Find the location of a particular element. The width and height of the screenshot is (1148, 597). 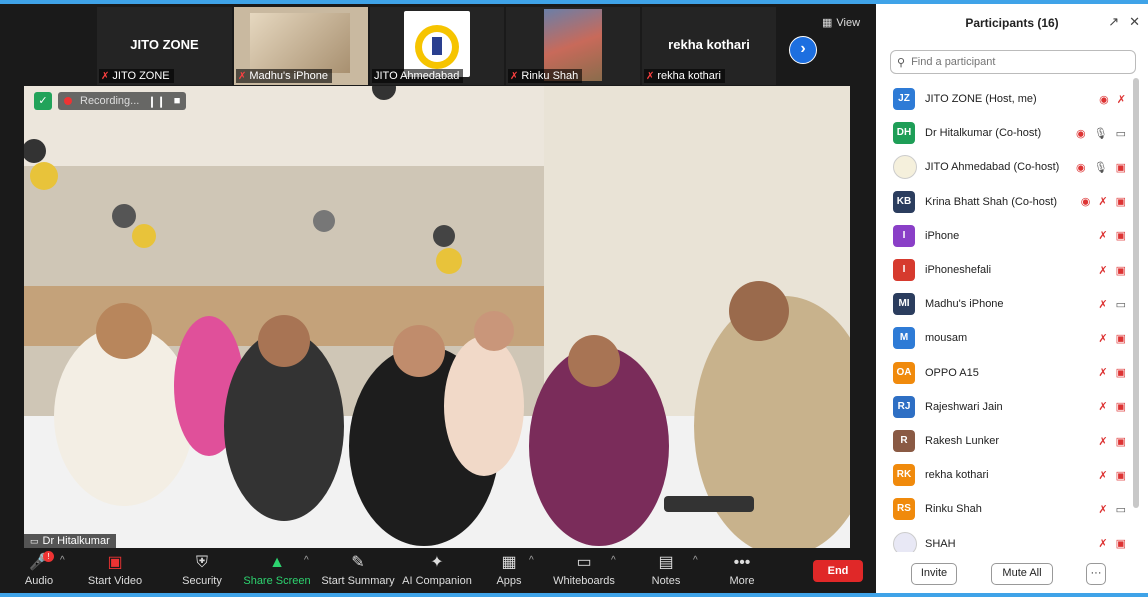

jito-logo is located at coordinates (437, 44).